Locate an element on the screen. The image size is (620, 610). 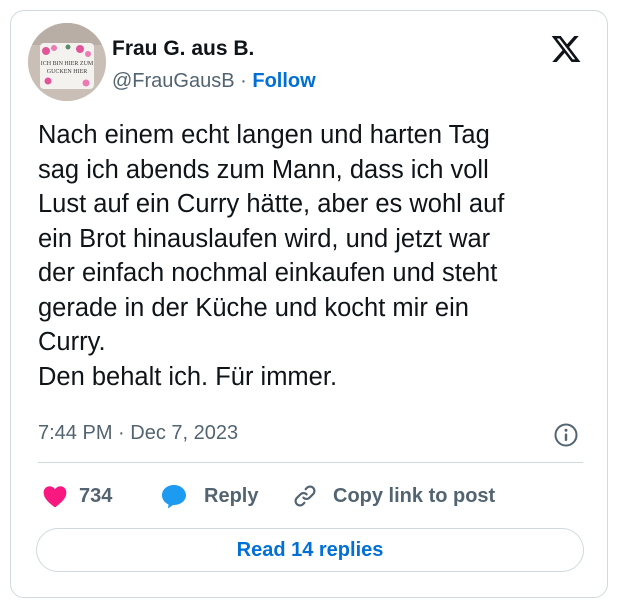
x-logo-icon is located at coordinates (566, 49).